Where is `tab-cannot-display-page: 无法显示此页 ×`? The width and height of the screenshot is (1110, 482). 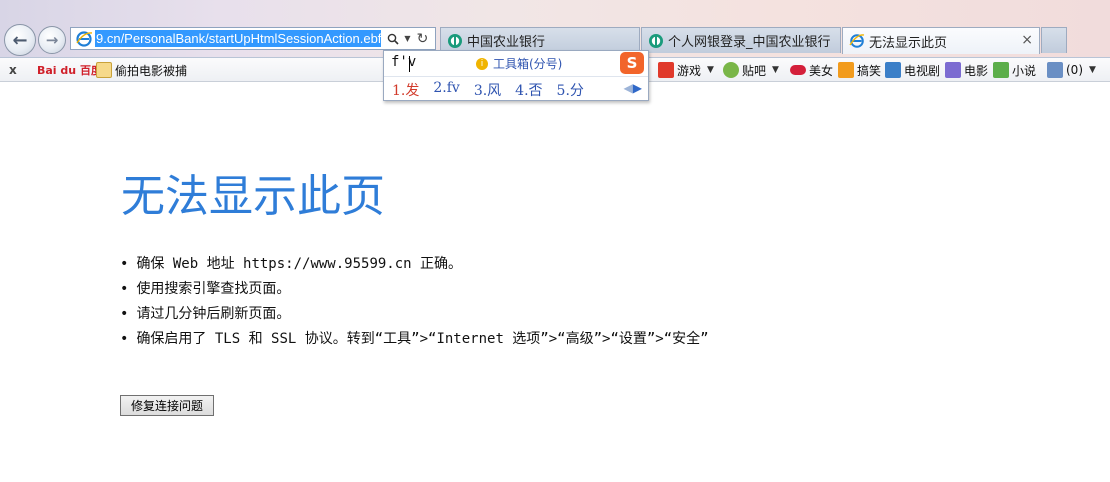 tab-cannot-display-page: 无法显示此页 × is located at coordinates (941, 40).